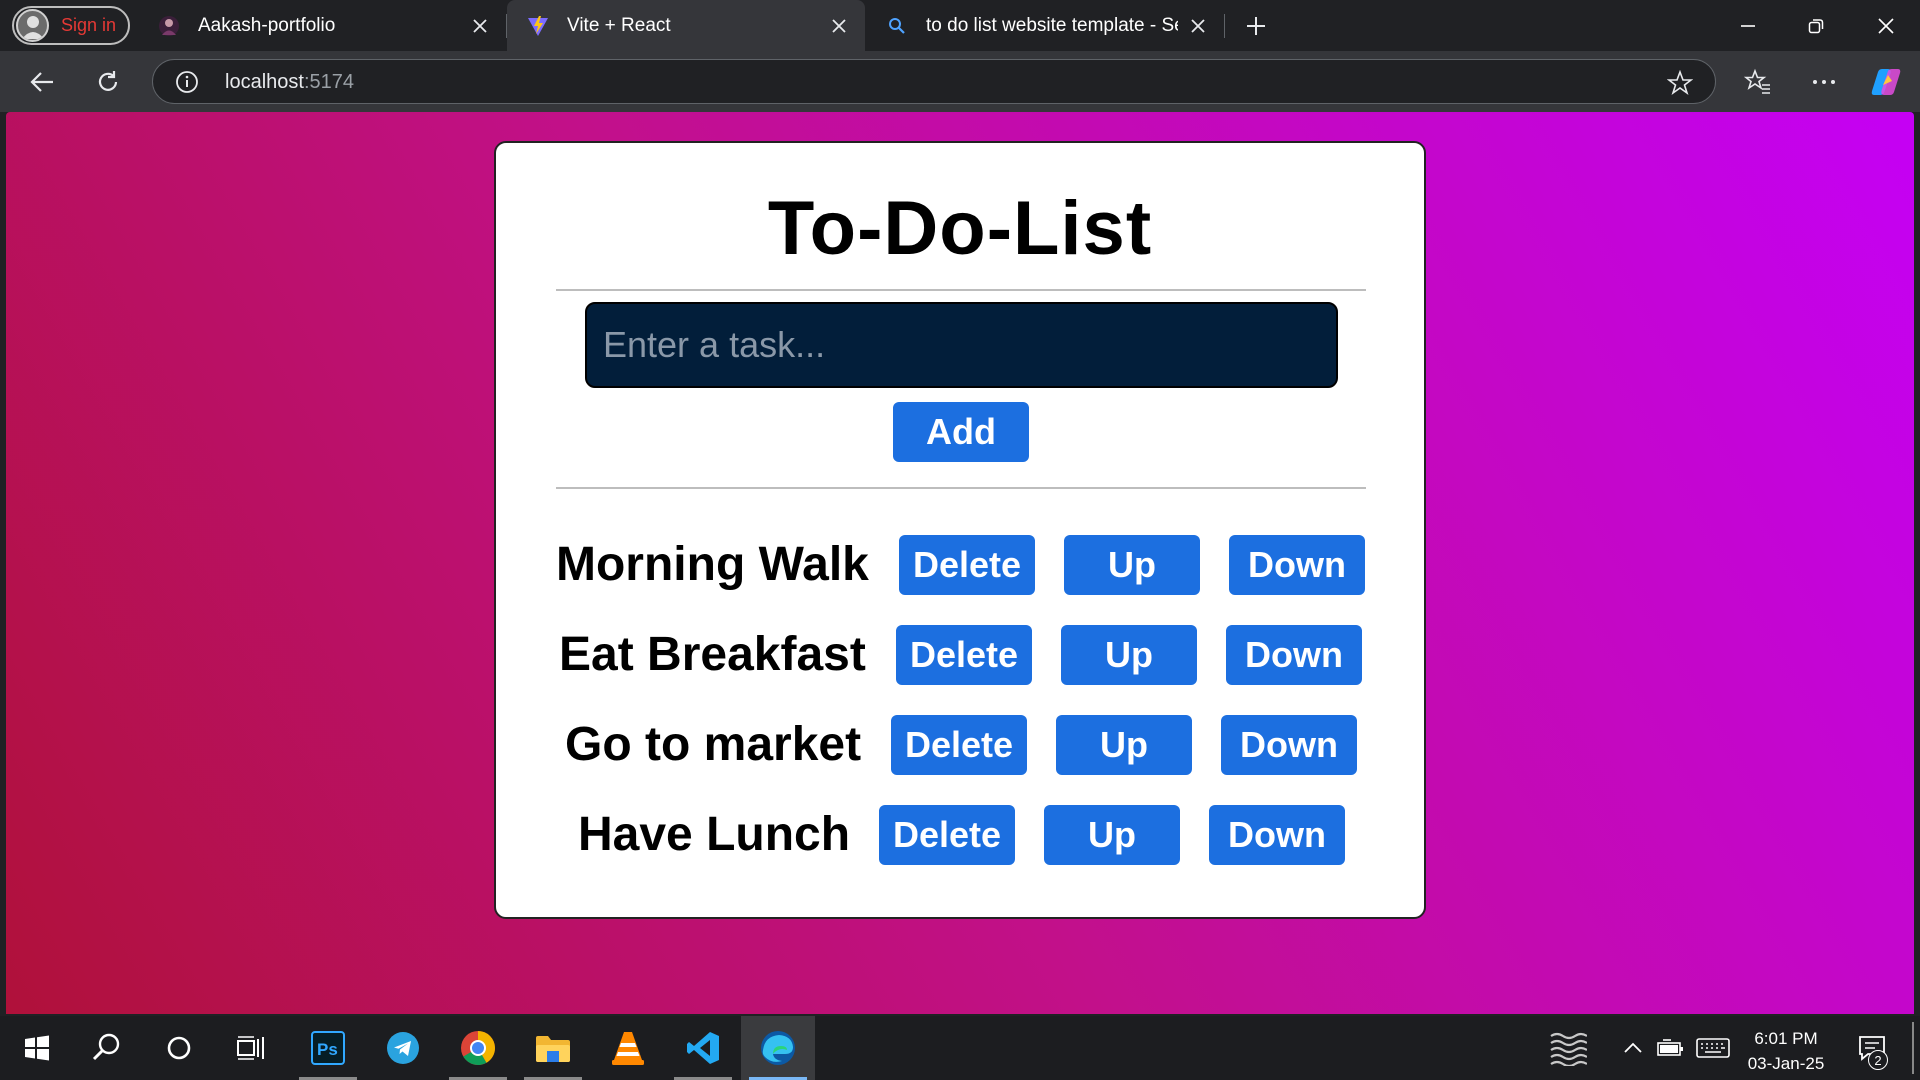  I want to click on url-text: localhost:5174, so click(289, 82).